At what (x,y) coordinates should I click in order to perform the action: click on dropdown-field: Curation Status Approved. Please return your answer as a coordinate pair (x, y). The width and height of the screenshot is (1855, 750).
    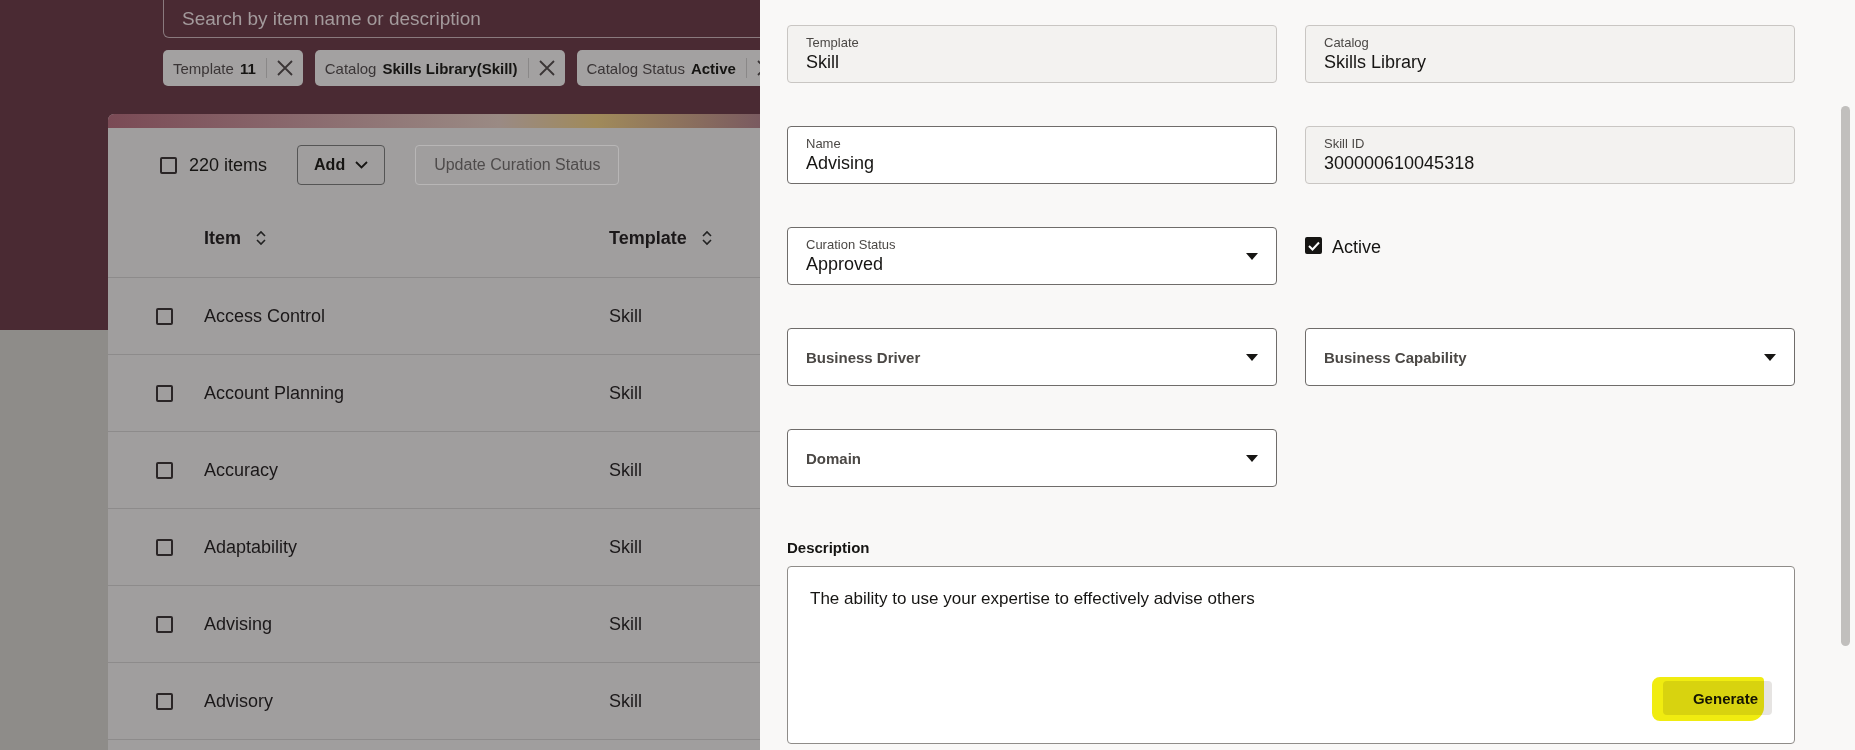
    Looking at the image, I should click on (1032, 256).